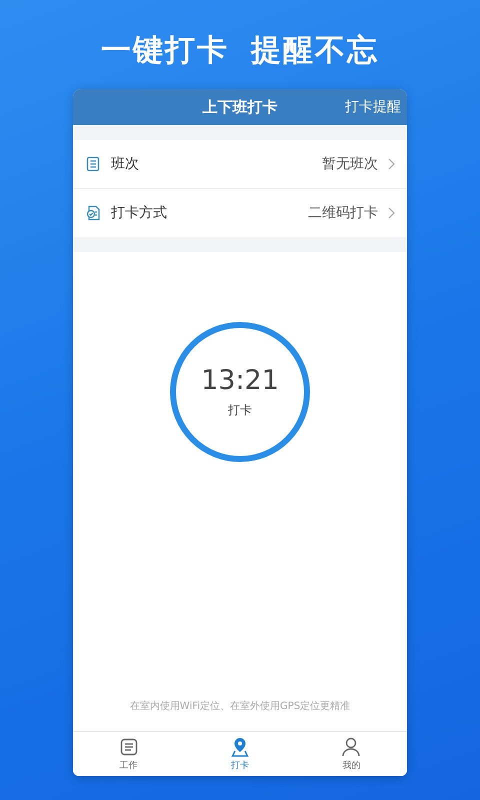 The image size is (480, 800). I want to click on settings-row: 打卡方式 二维码打卡, so click(240, 213).